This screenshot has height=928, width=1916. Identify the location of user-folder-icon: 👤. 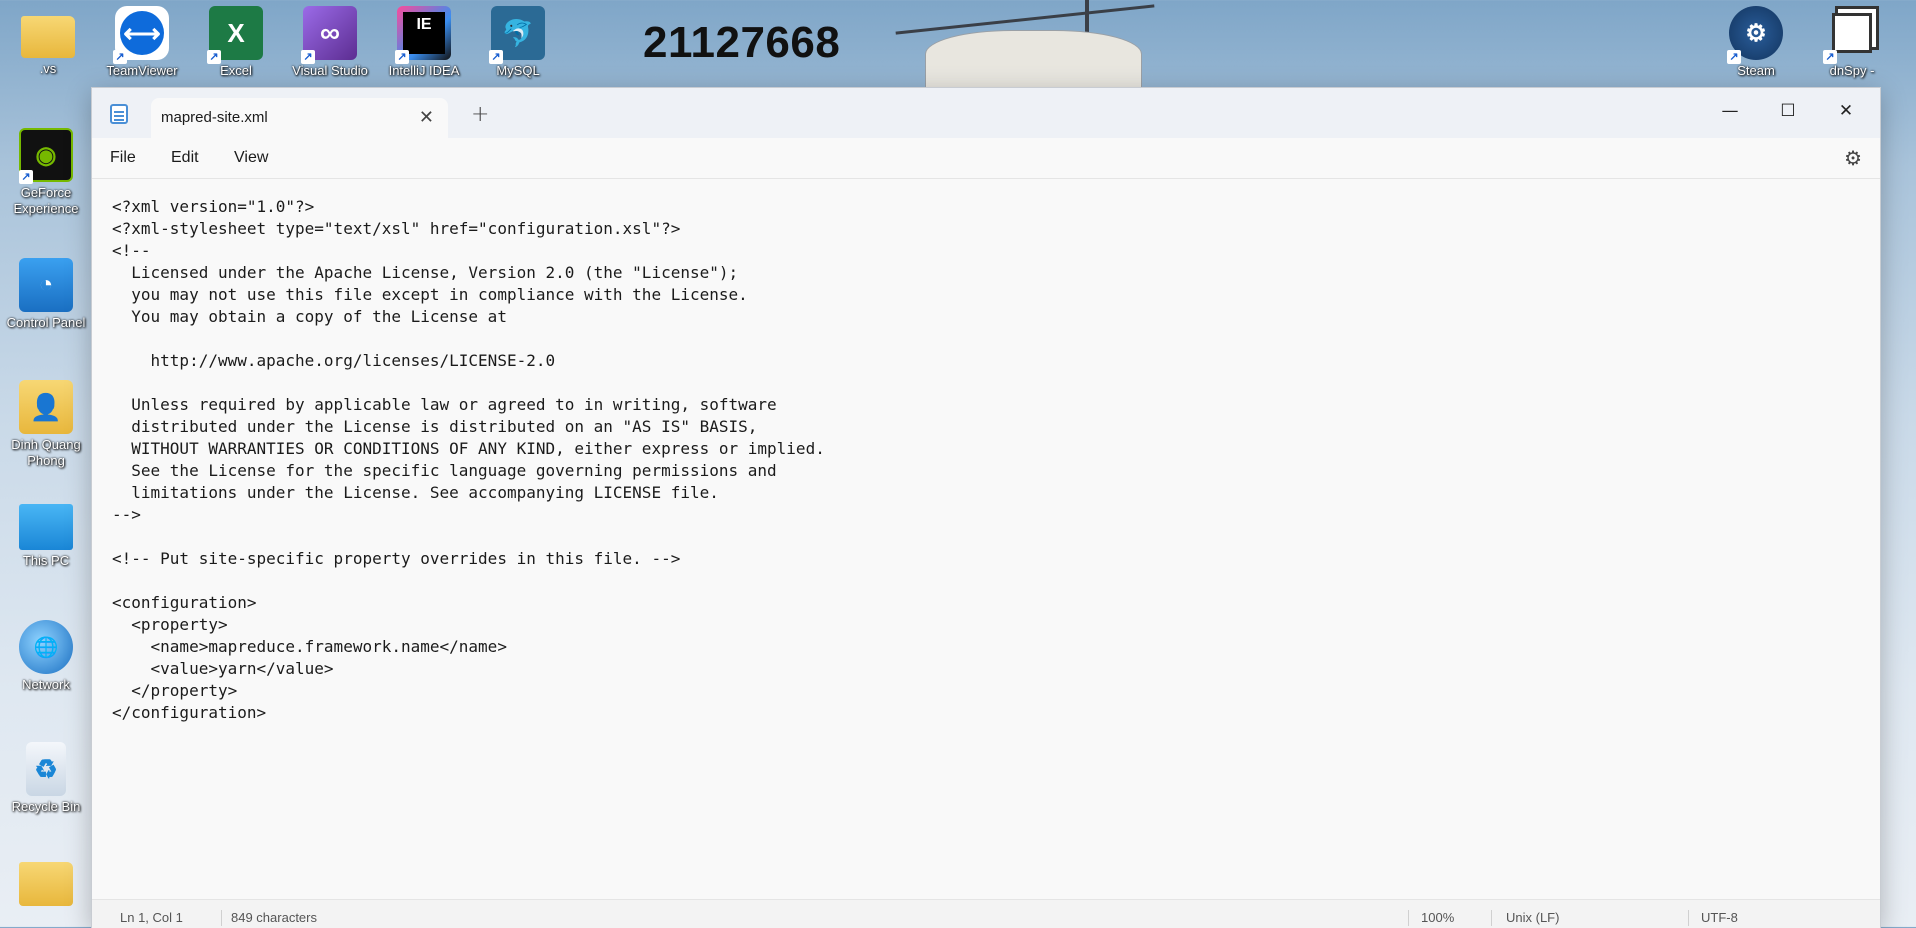
(46, 407).